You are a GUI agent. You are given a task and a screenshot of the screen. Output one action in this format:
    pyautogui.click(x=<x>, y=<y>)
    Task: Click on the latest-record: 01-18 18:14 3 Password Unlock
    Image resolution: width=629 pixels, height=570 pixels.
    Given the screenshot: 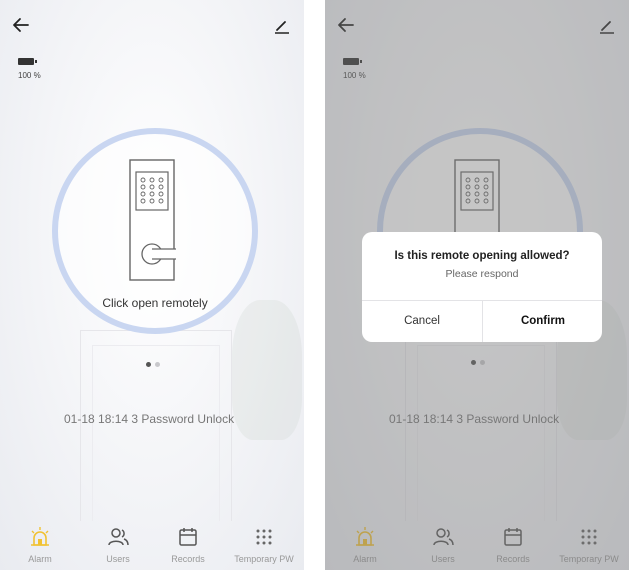 What is the action you would take?
    pyautogui.click(x=149, y=419)
    